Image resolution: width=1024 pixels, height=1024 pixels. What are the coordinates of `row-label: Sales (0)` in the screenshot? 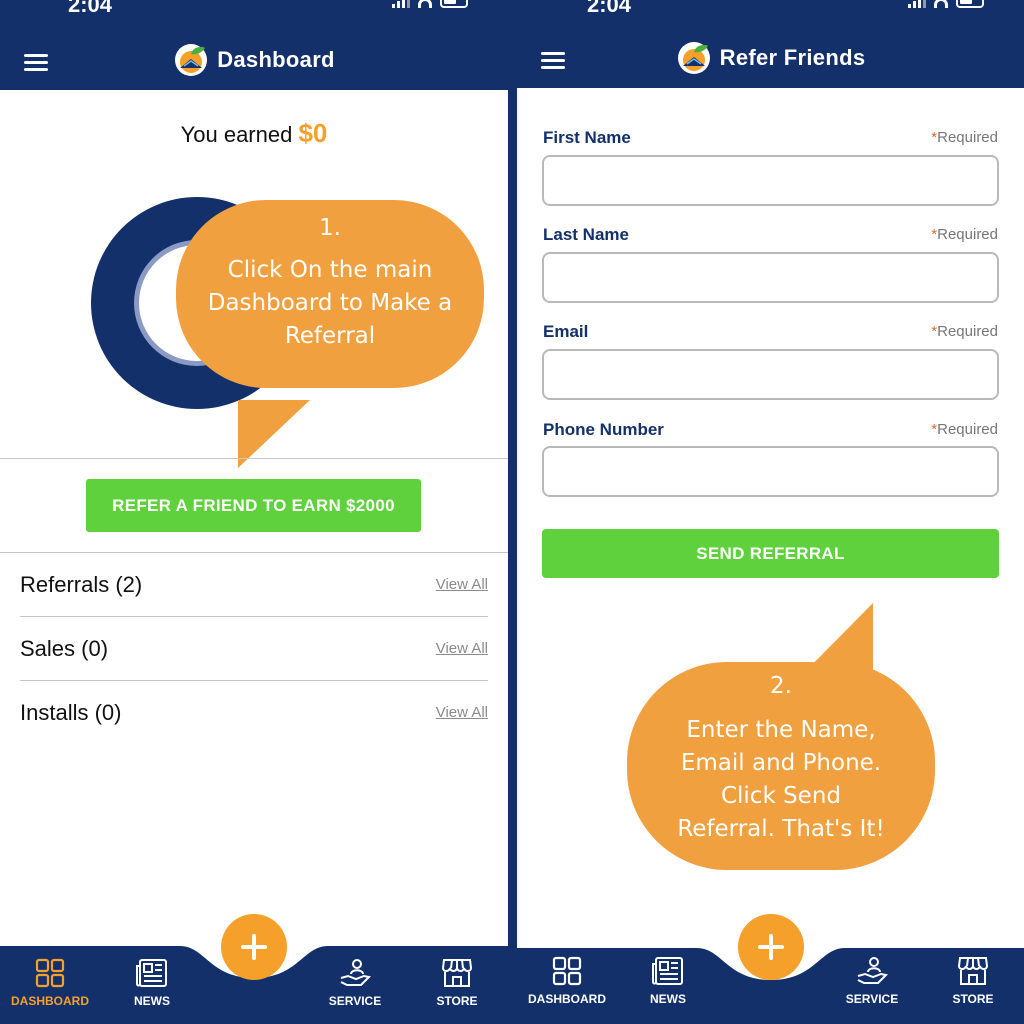 It's located at (64, 648).